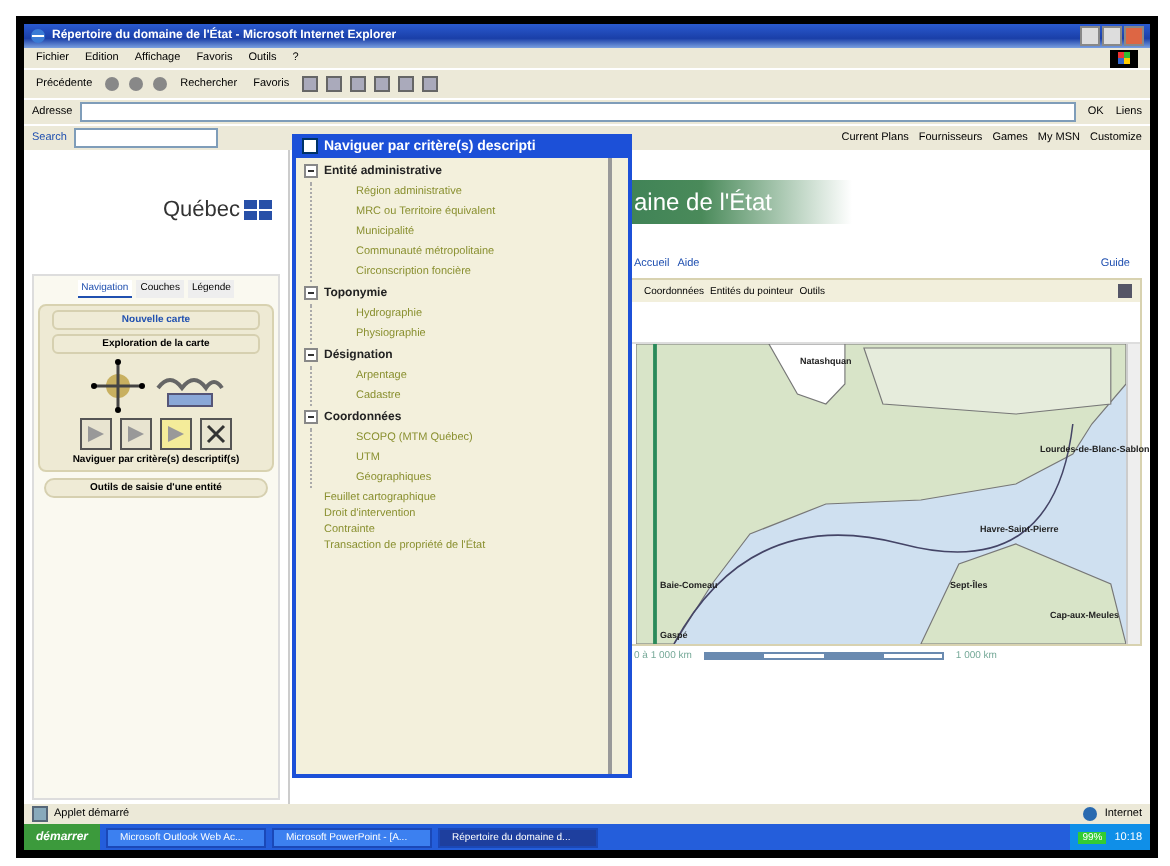  Describe the element at coordinates (1090, 36) in the screenshot. I see `minimize-button` at that location.